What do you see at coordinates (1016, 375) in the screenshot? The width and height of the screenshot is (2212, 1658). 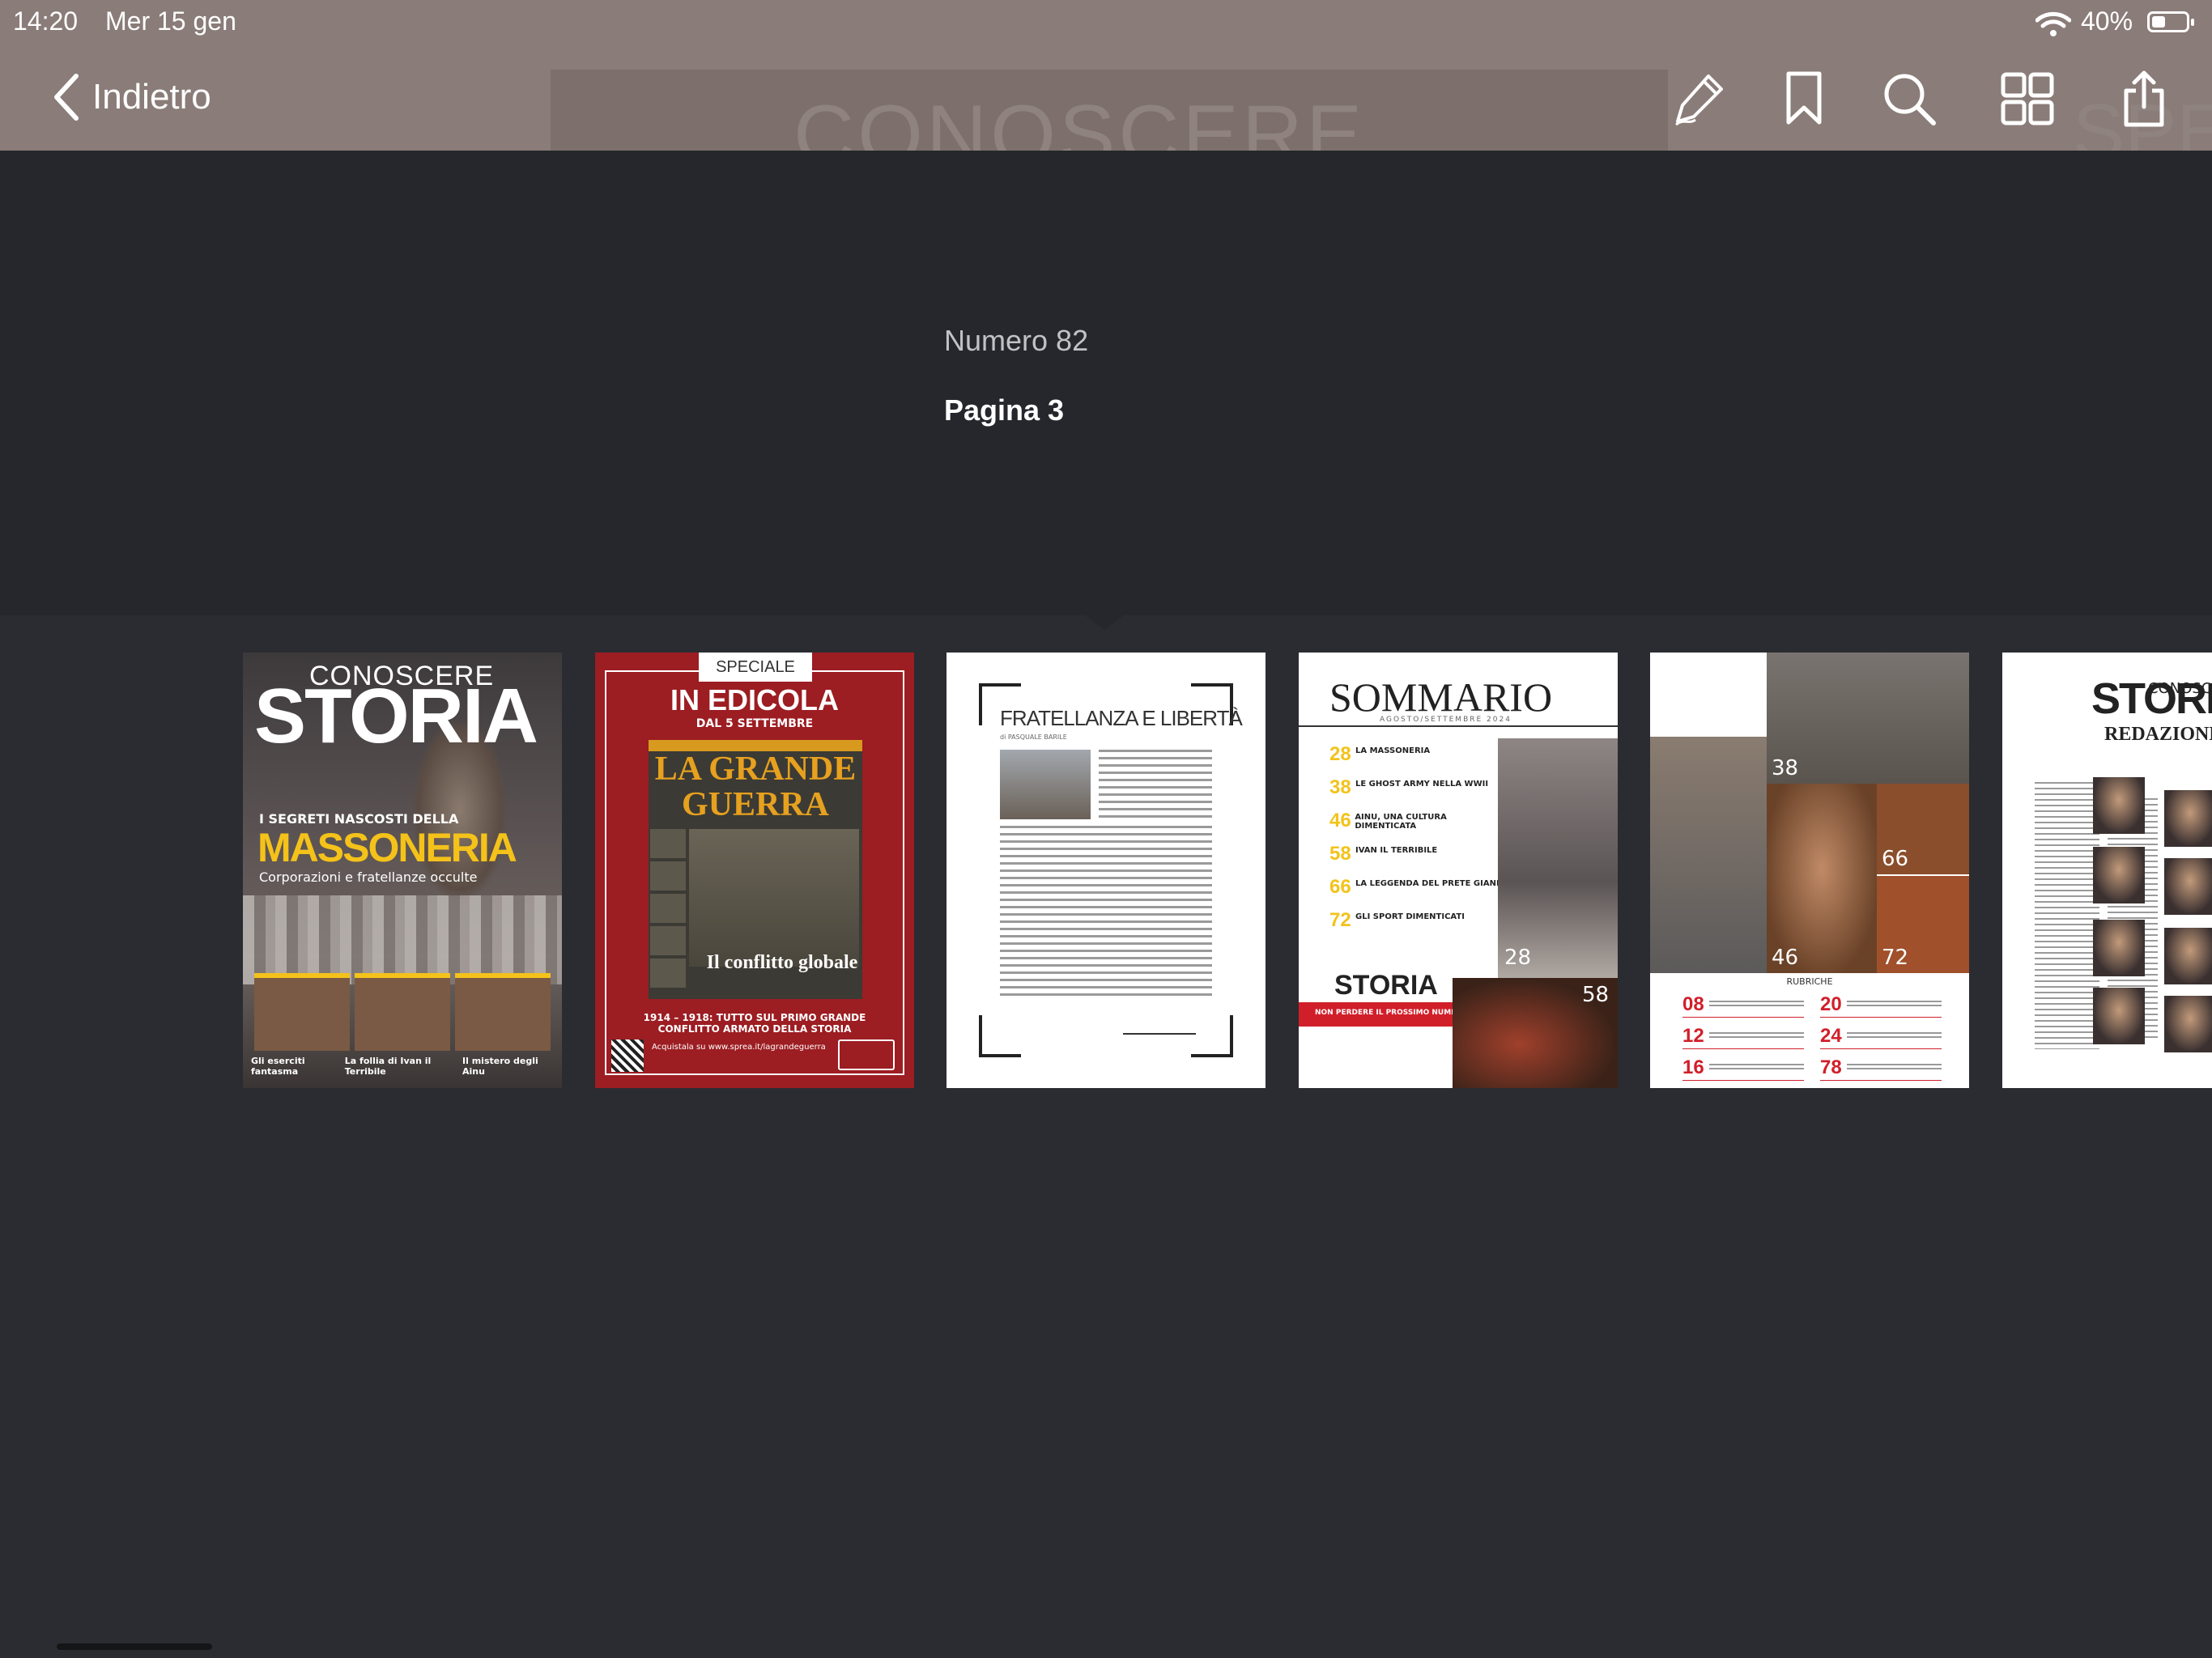 I see `page-info: Numero 82 Pagina 3` at bounding box center [1016, 375].